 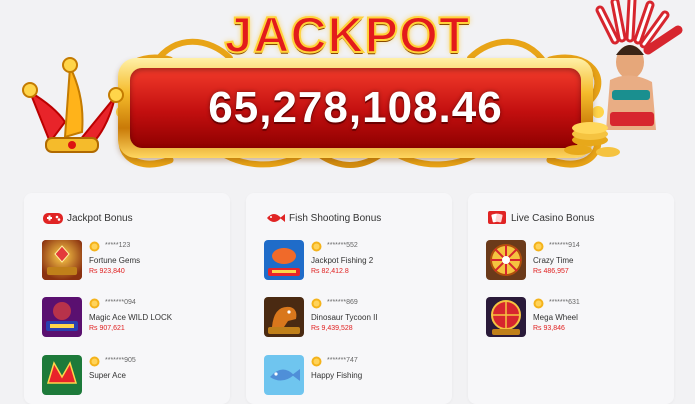 I want to click on super-ace-thumbnail, so click(x=62, y=375).